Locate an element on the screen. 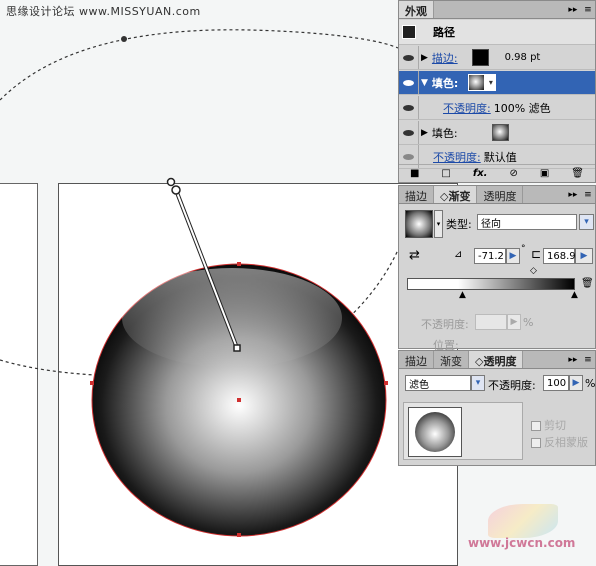  watermark-logo: www.jcwcn.com is located at coordinates (528, 530).